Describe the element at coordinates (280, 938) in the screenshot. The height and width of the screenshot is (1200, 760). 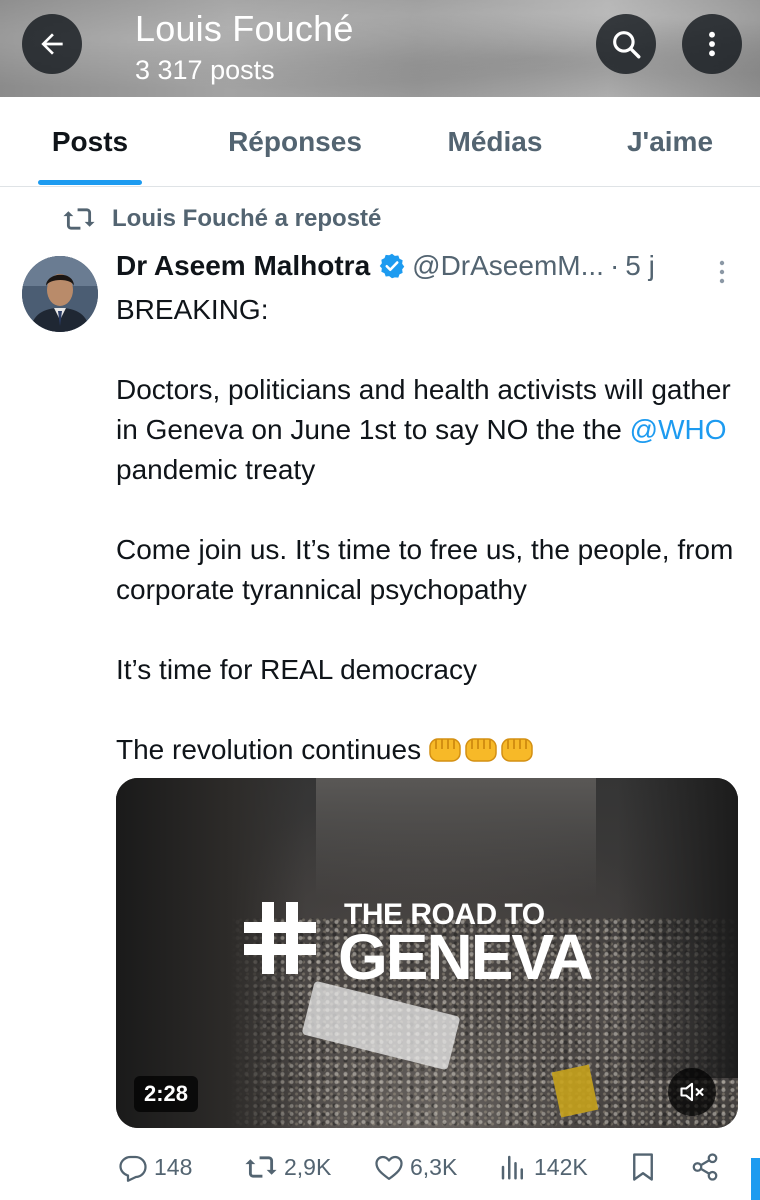
I see `hashtag-logo-icon` at that location.